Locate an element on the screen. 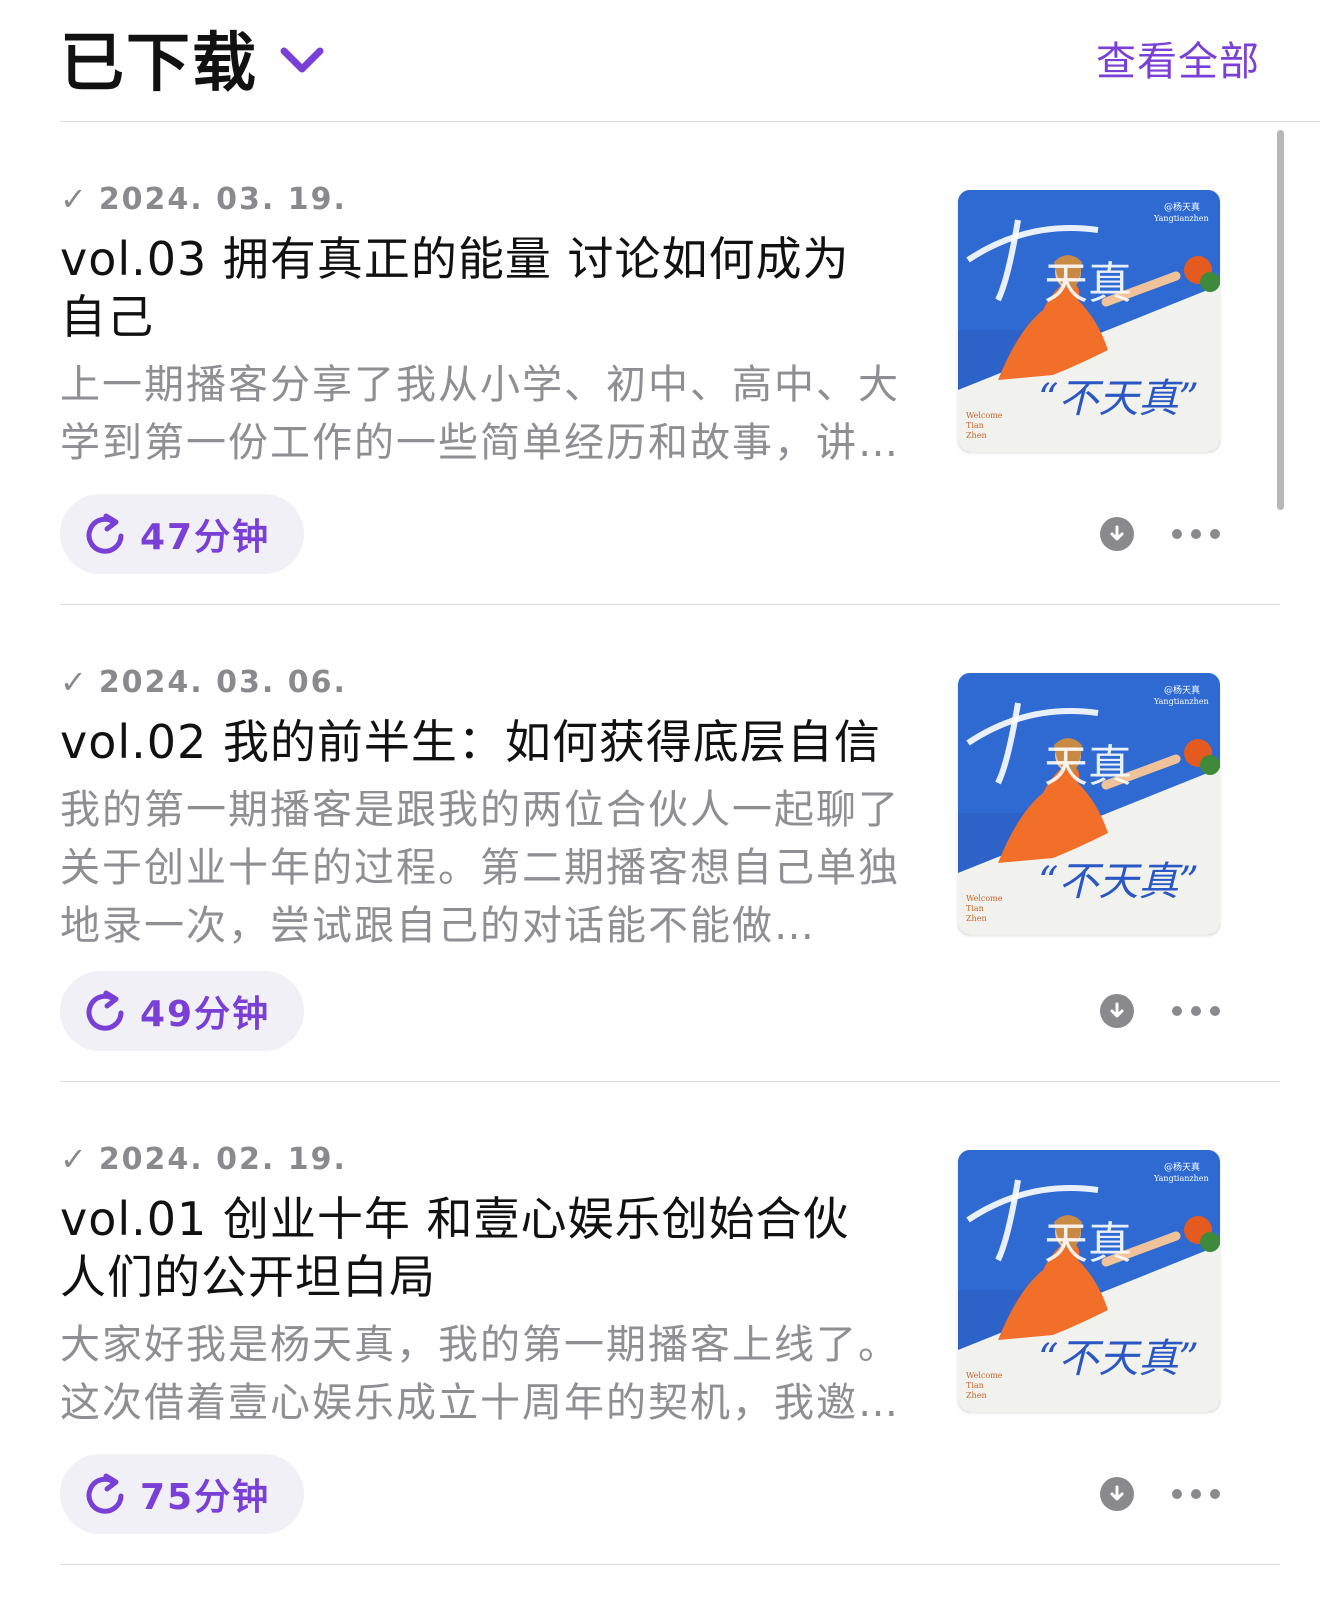 Image resolution: width=1320 pixels, height=1619 pixels. see-all-link: 查看全部 is located at coordinates (1178, 58).